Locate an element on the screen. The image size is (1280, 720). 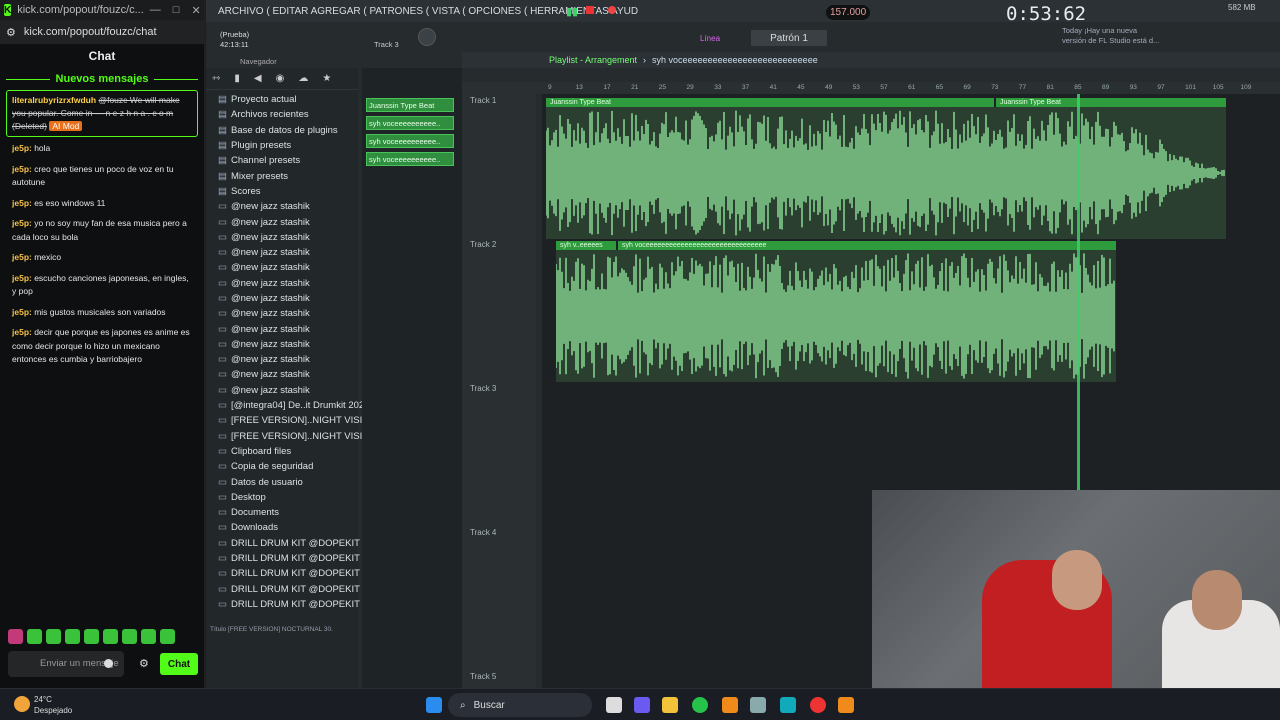
pattern-selector: Patrón 1 is located at coordinates (789, 38).